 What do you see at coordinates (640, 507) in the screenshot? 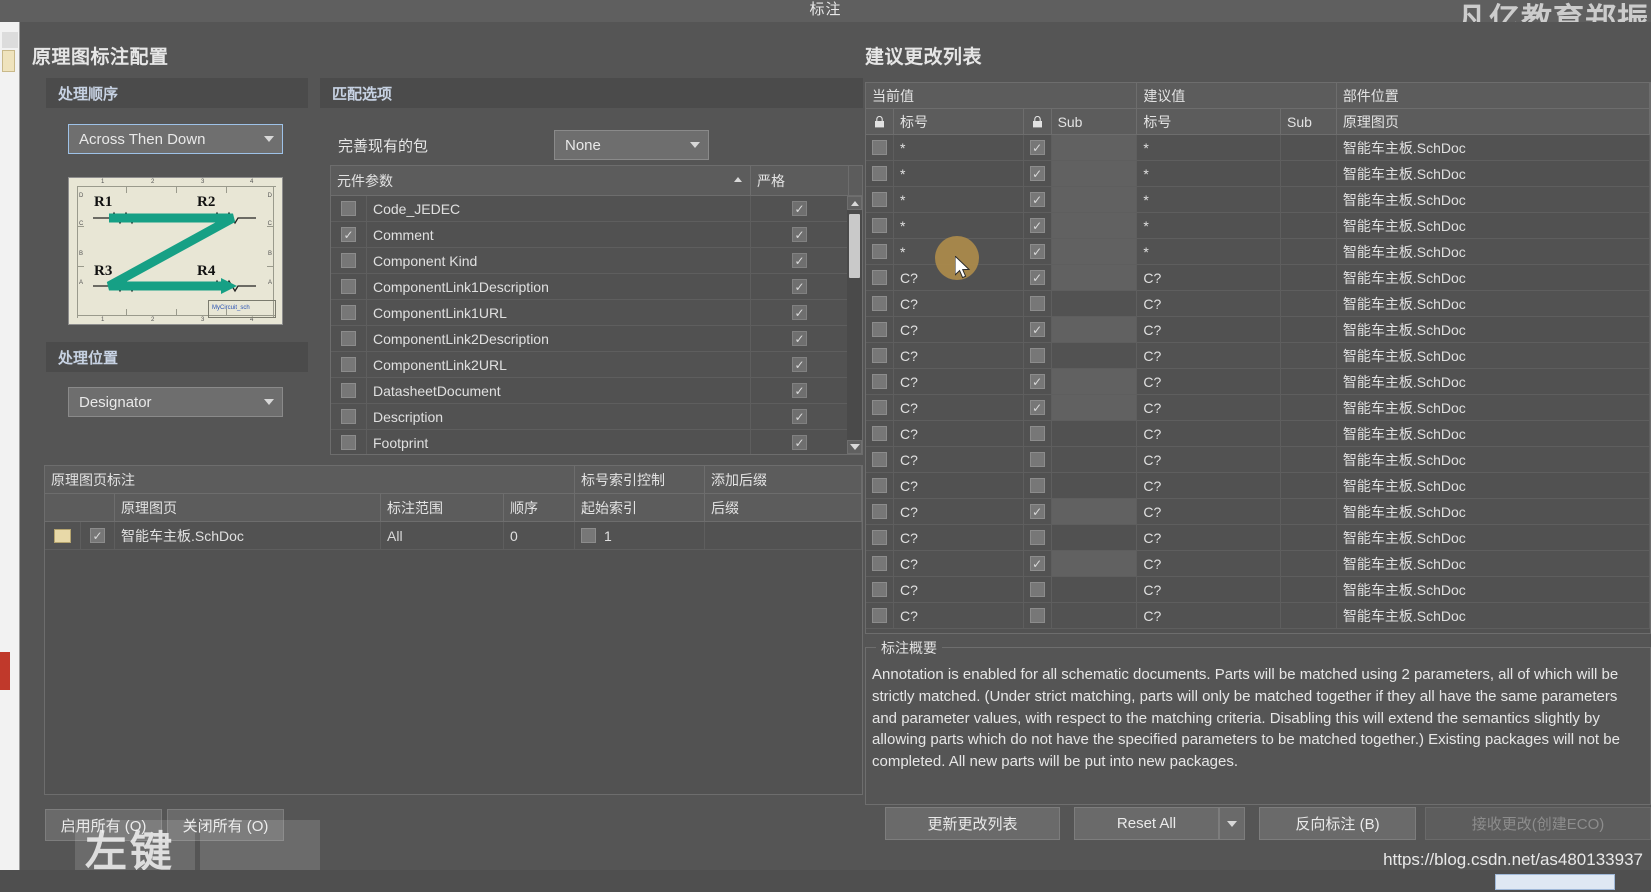
I see `column-header-start-index: 起始索引` at bounding box center [640, 507].